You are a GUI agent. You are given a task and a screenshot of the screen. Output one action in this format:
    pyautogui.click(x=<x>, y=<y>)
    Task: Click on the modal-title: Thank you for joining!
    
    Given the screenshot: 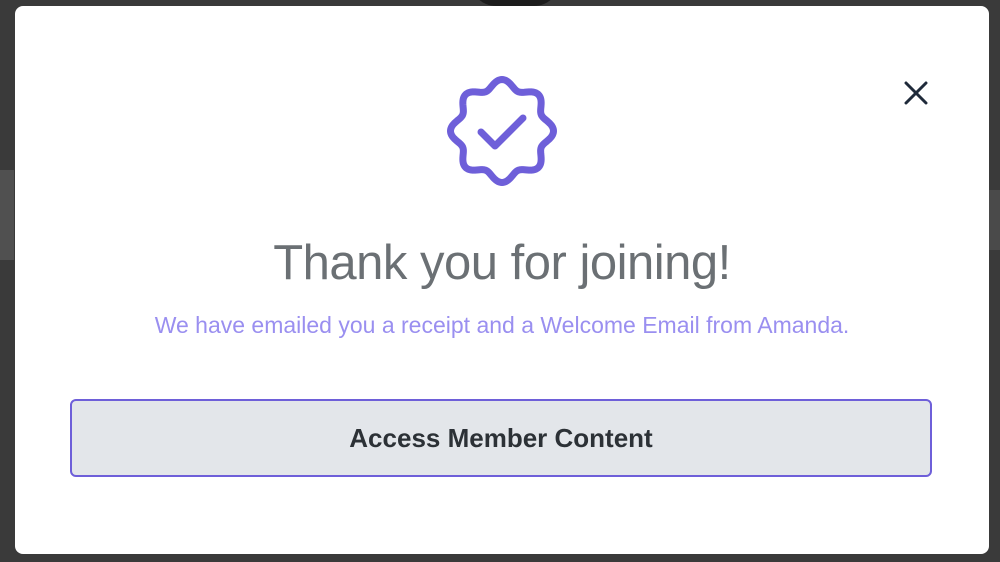 What is the action you would take?
    pyautogui.click(x=502, y=263)
    